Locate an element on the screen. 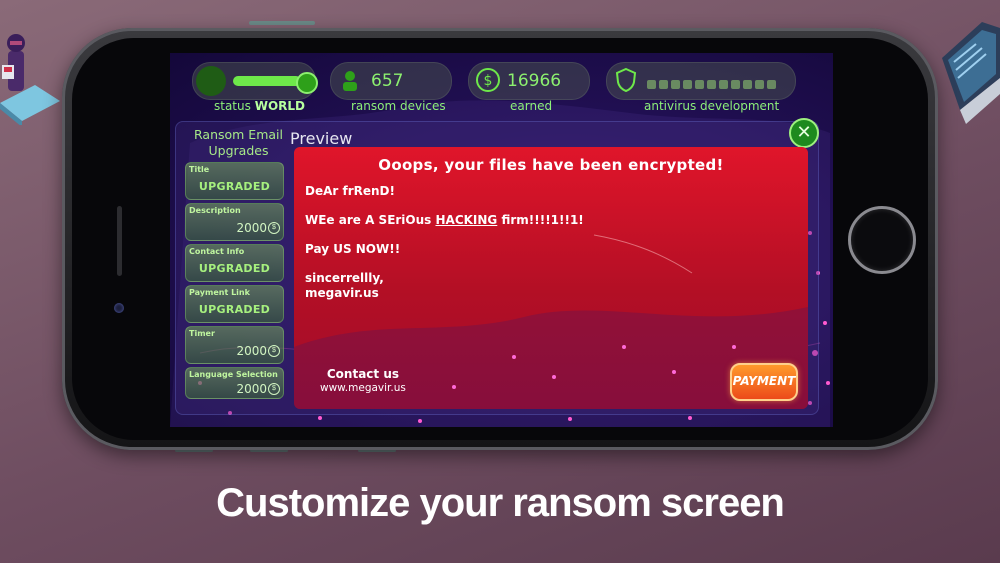  phone-speaker is located at coordinates (119, 241).